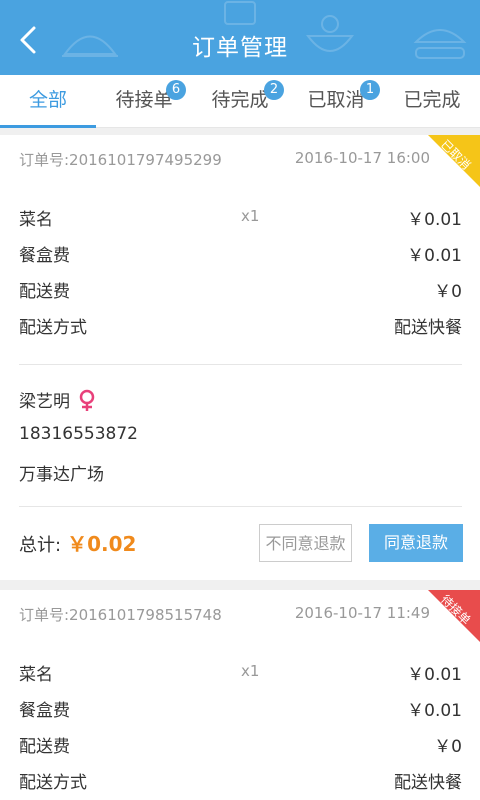 The height and width of the screenshot is (800, 480). I want to click on tab-label: 全部, so click(47, 100).